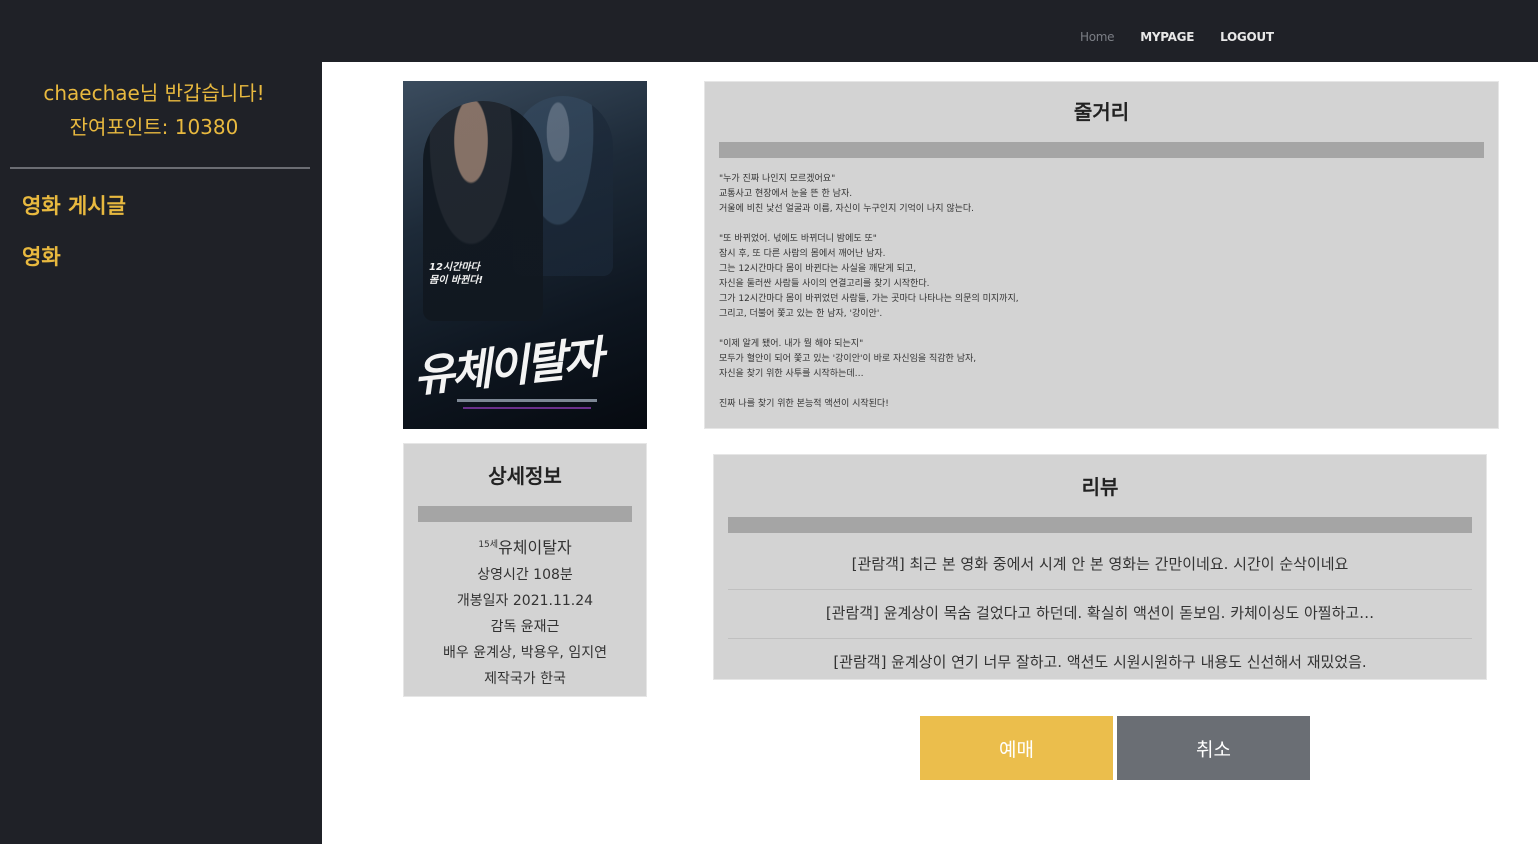 This screenshot has height=844, width=1538. I want to click on nav-mypage-link: MYPAGE, so click(1167, 37).